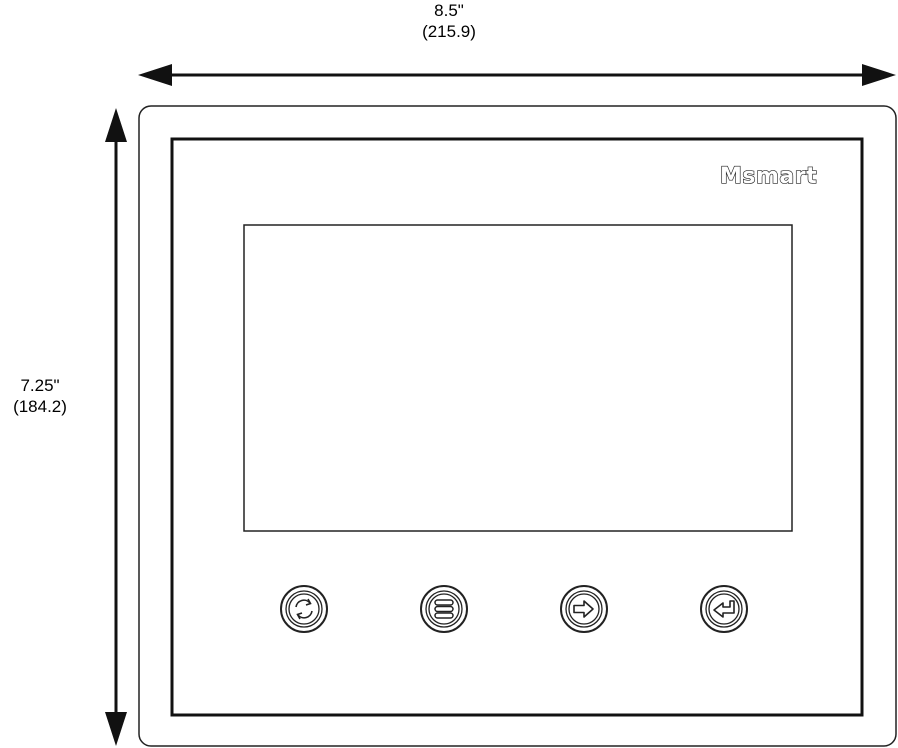 The image size is (898, 748). Describe the element at coordinates (517, 75) in the screenshot. I see `width-dimension-arrow` at that location.